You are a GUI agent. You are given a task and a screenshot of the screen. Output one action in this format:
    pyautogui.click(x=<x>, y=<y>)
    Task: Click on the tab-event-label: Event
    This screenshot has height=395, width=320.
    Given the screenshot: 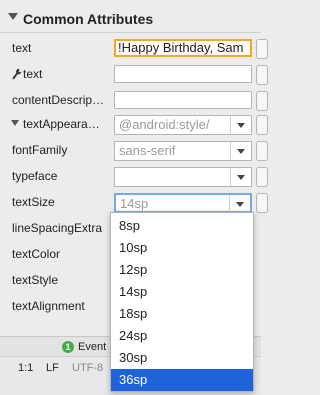 What is the action you would take?
    pyautogui.click(x=92, y=347)
    